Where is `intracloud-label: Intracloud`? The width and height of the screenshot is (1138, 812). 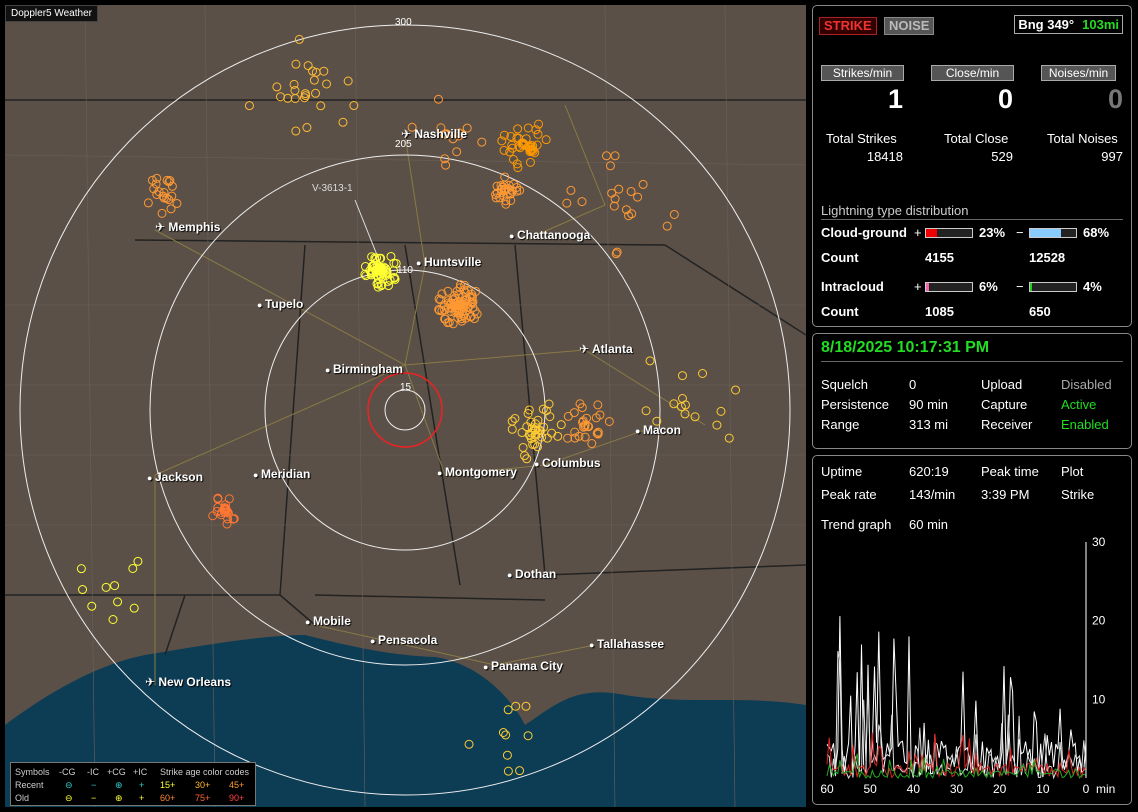 intracloud-label: Intracloud is located at coordinates (852, 286).